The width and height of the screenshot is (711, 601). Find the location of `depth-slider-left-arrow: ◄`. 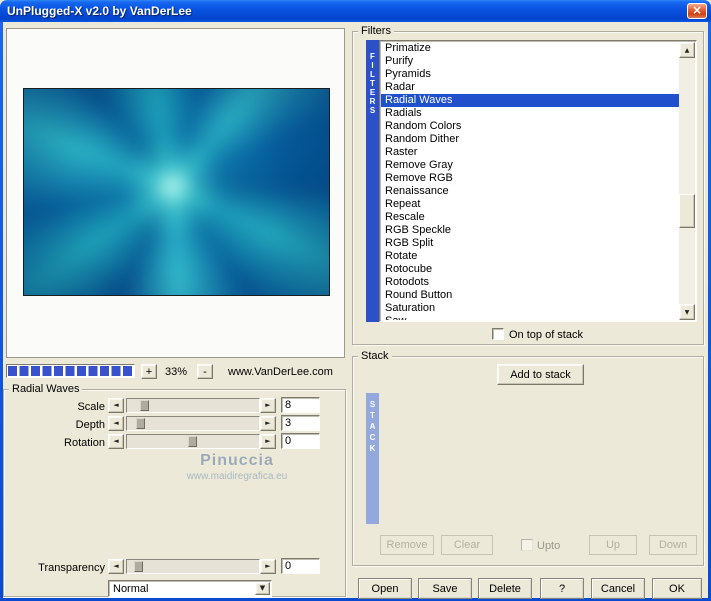

depth-slider-left-arrow: ◄ is located at coordinates (116, 423).